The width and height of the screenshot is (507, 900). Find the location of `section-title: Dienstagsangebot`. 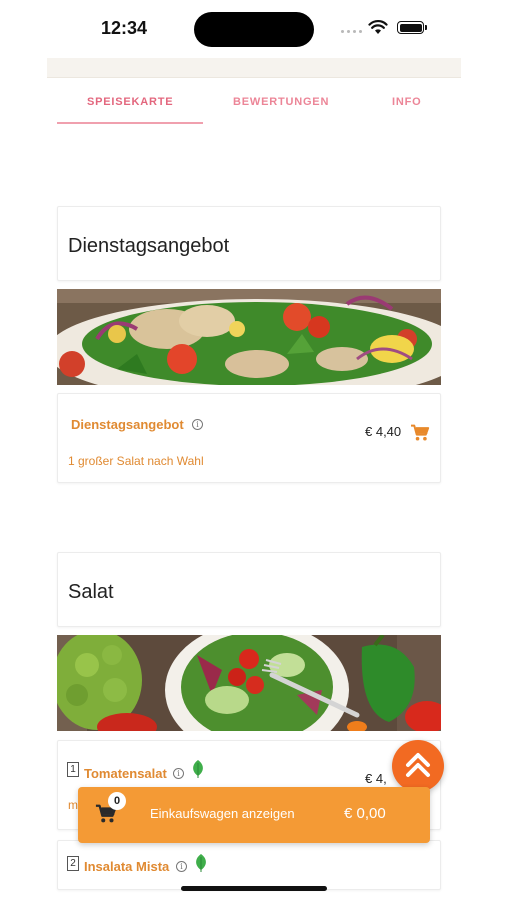

section-title: Dienstagsangebot is located at coordinates (149, 246).